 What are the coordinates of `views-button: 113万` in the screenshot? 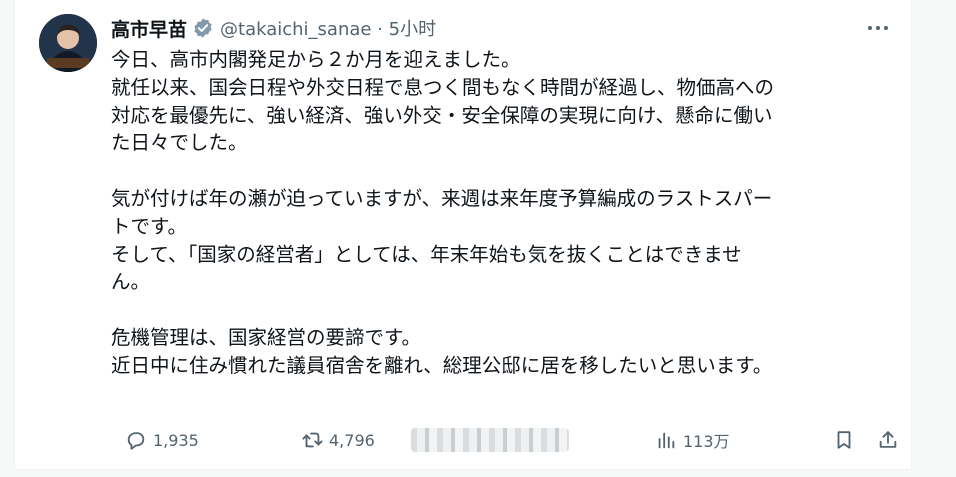 It's located at (692, 440).